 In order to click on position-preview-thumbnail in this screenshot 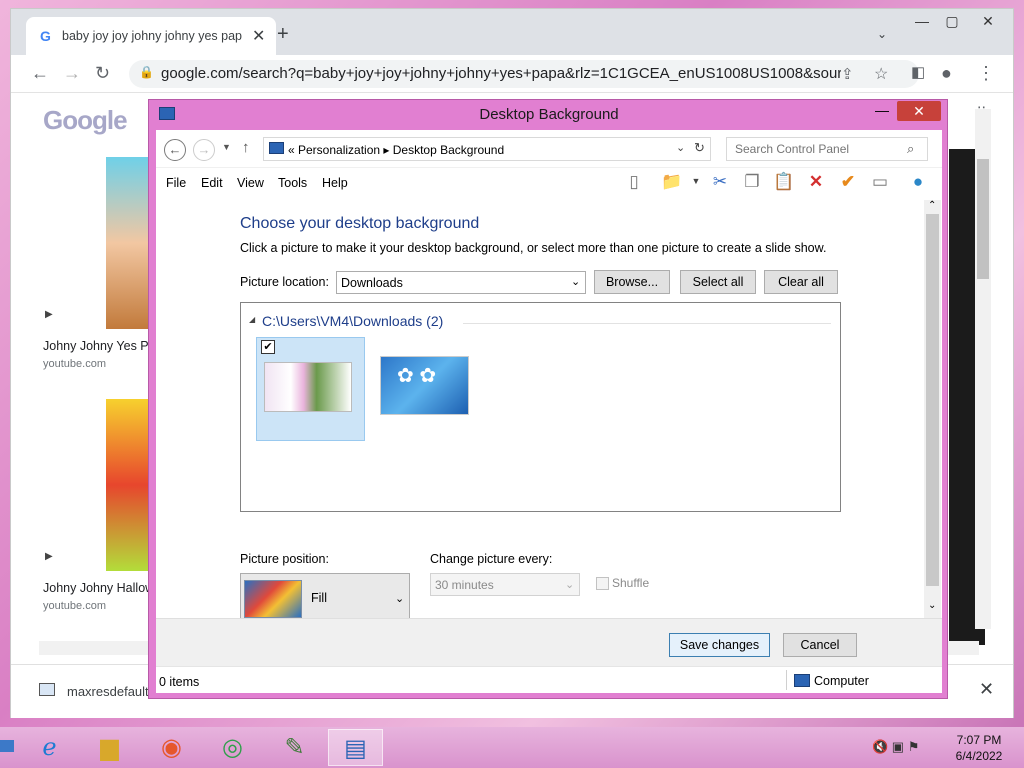, I will do `click(273, 599)`.